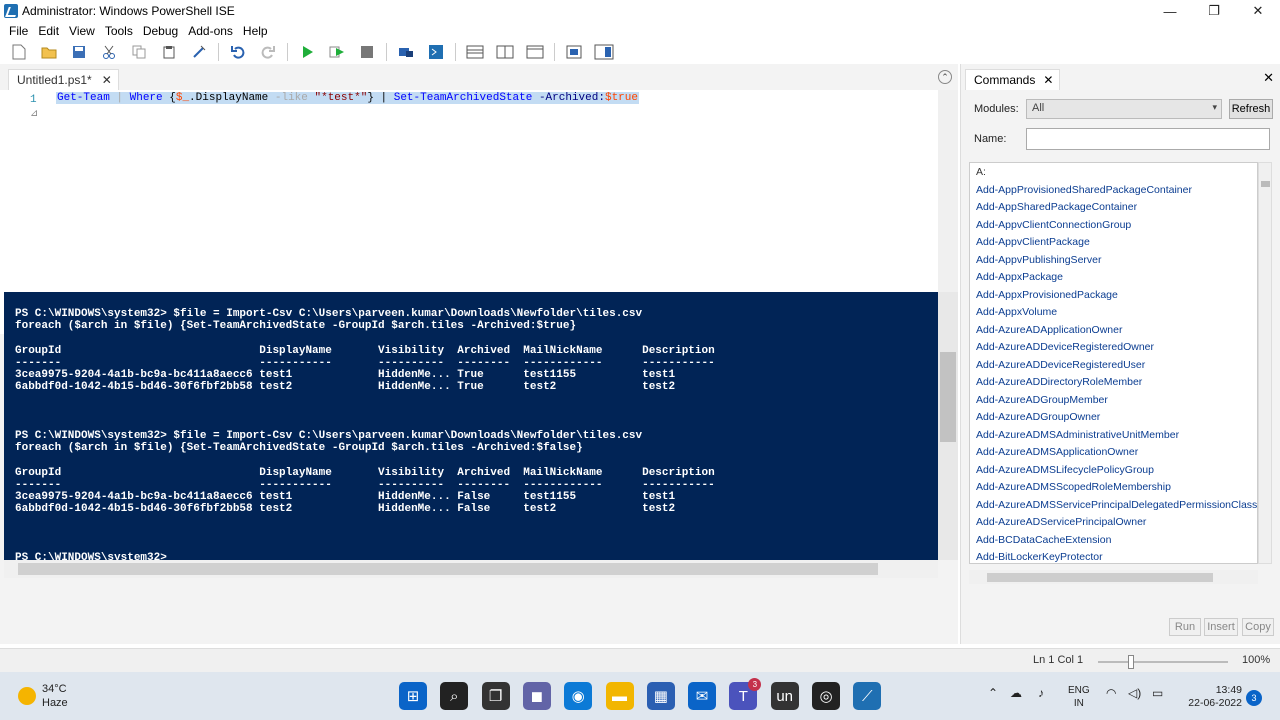 The height and width of the screenshot is (720, 1280). Describe the element at coordinates (1251, 109) in the screenshot. I see `refresh-button: Refresh` at that location.